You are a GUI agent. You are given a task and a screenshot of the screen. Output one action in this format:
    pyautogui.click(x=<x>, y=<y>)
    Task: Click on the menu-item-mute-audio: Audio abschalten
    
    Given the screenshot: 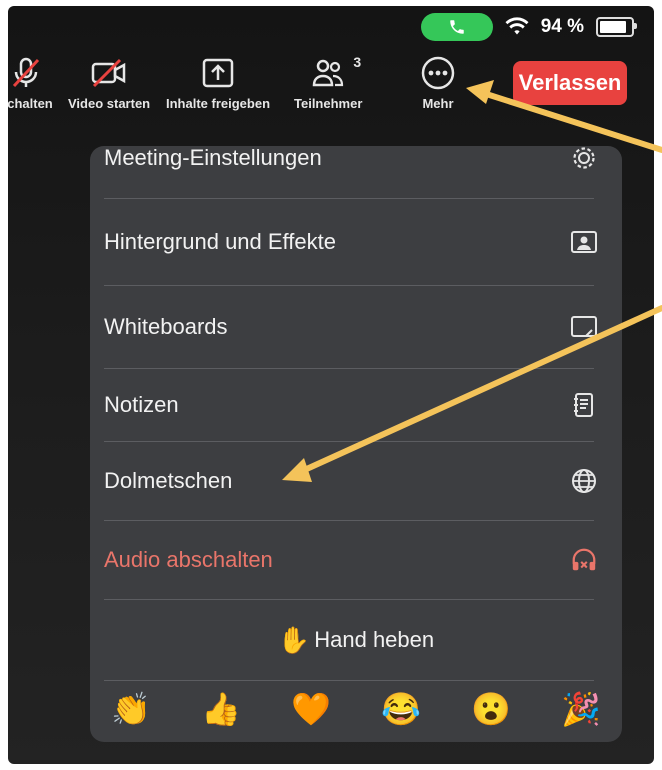 What is the action you would take?
    pyautogui.click(x=356, y=560)
    